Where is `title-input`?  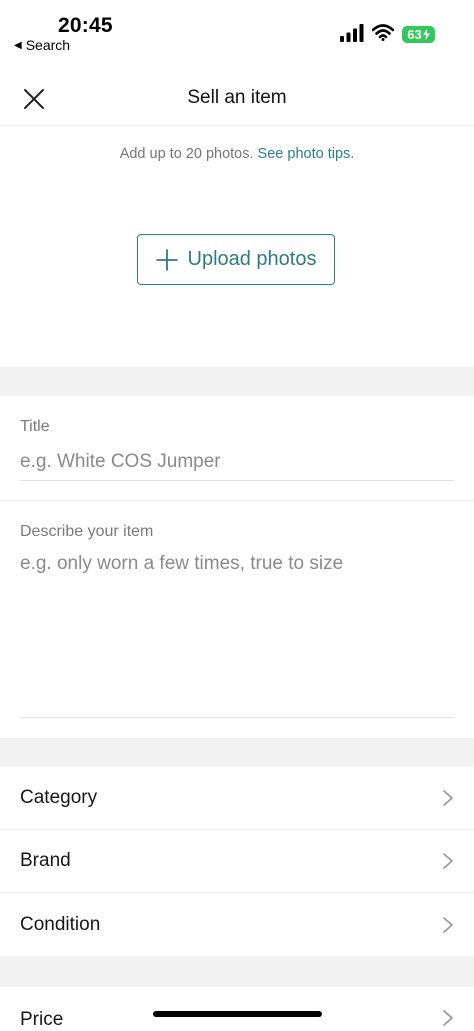
title-input is located at coordinates (237, 462).